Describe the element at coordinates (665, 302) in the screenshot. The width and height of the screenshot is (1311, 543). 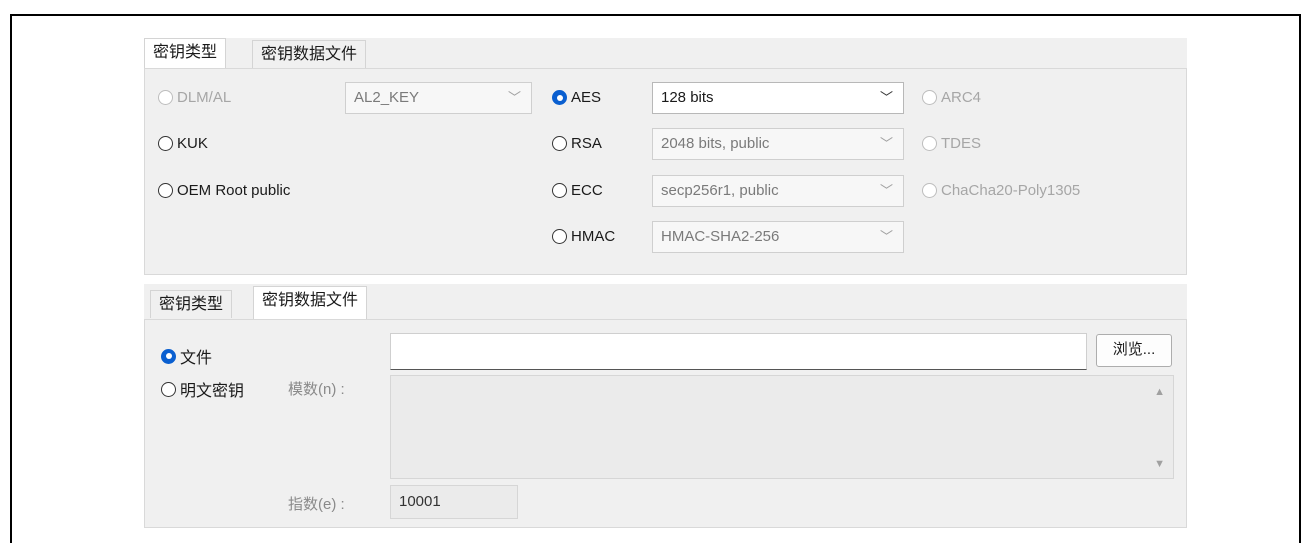
I see `bottom-tab-bar: 密钥类型 密钥数据文件` at that location.